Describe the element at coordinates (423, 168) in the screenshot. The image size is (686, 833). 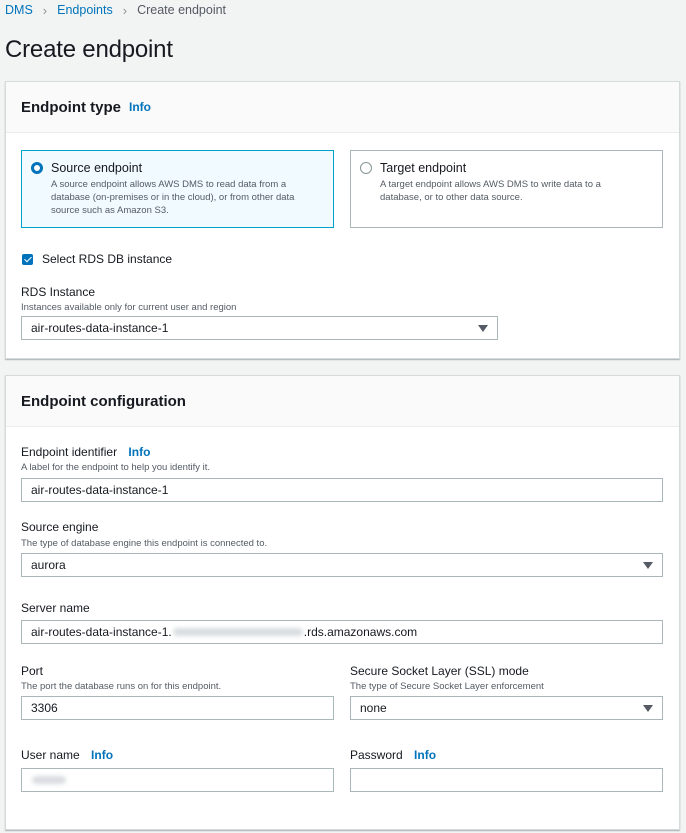
I see `target-endpoint-label: Target endpoint` at that location.